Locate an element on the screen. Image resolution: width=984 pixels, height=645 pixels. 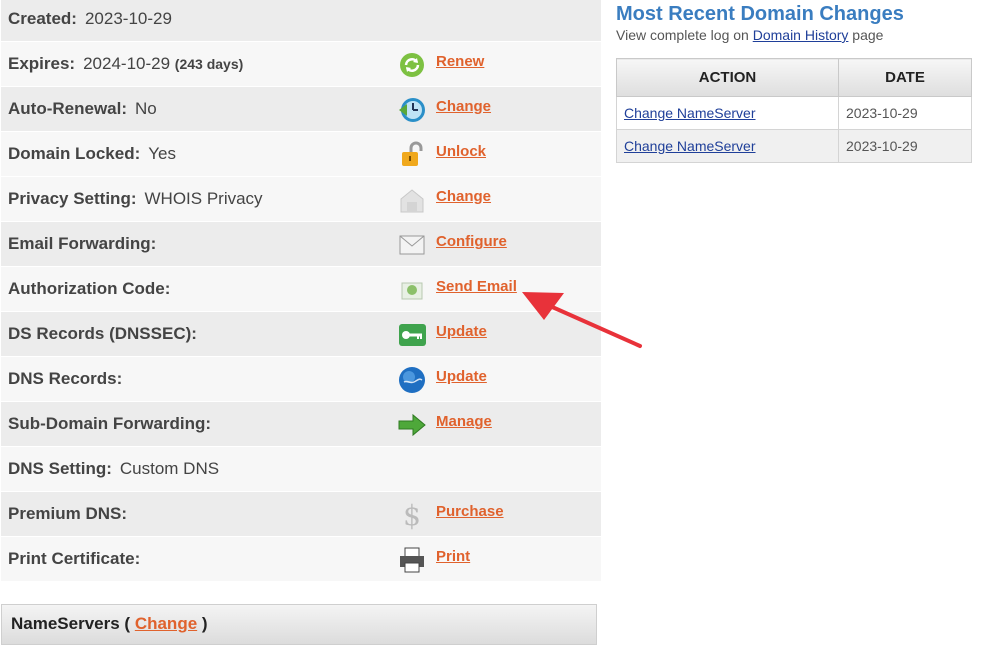
email-forwarding-label: Email Forwarding: is located at coordinates (82, 243).